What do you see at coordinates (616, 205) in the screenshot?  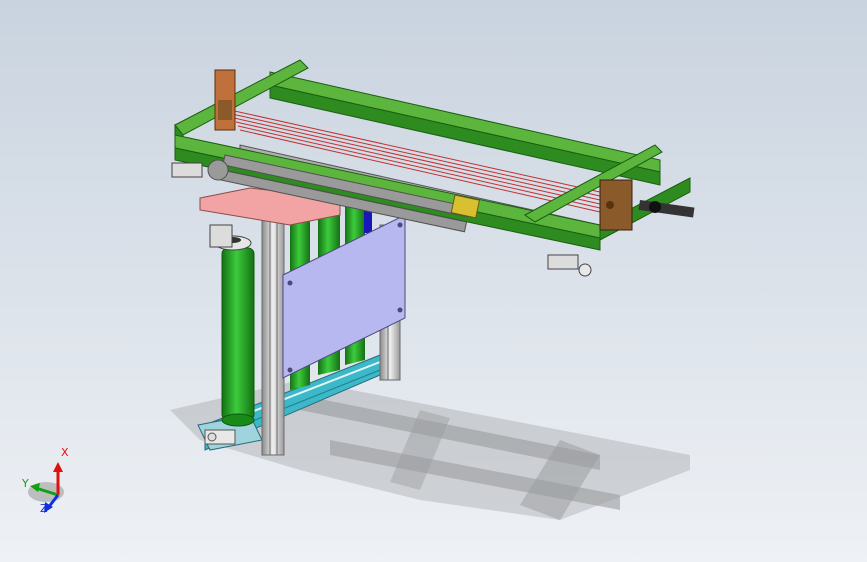 I see `bracket-right` at bounding box center [616, 205].